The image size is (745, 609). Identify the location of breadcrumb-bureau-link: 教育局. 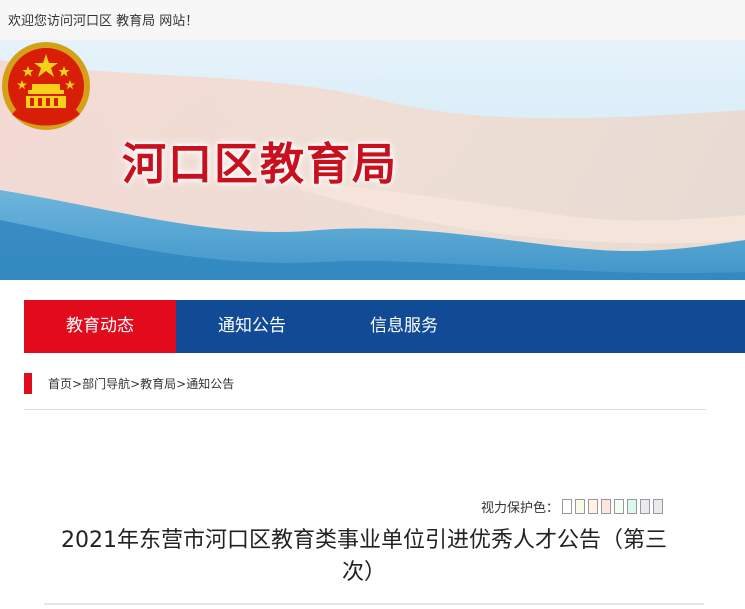
(158, 384).